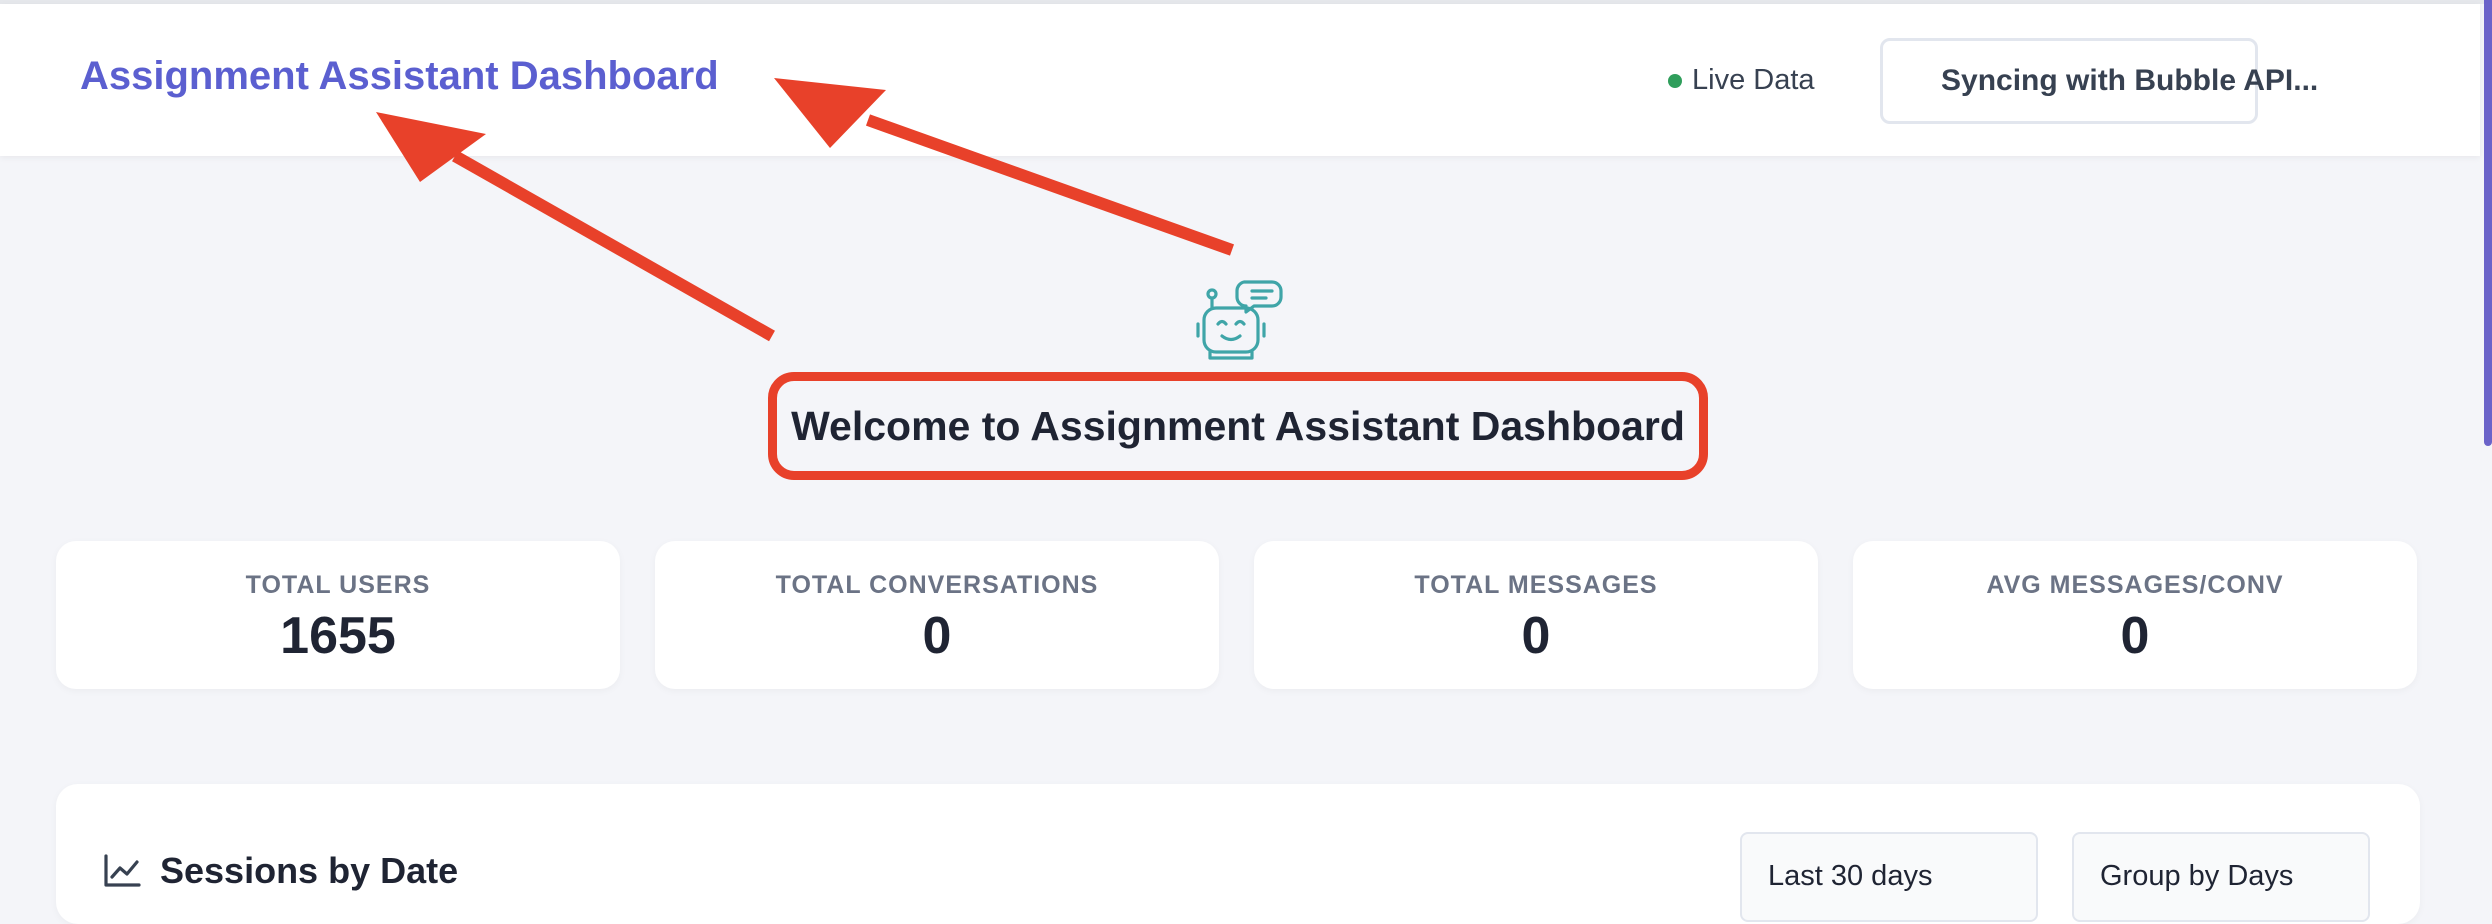 The image size is (2492, 924). I want to click on date-range-select: Last 30 days, so click(1889, 877).